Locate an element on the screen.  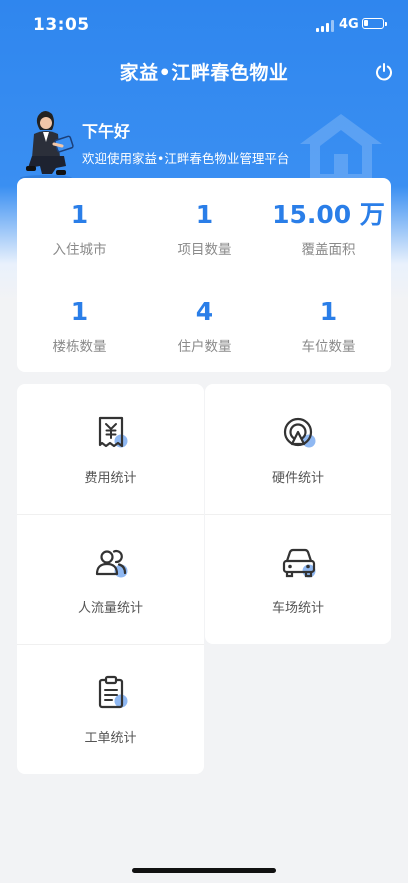
menu-label: 车场统计 is located at coordinates (297, 608).